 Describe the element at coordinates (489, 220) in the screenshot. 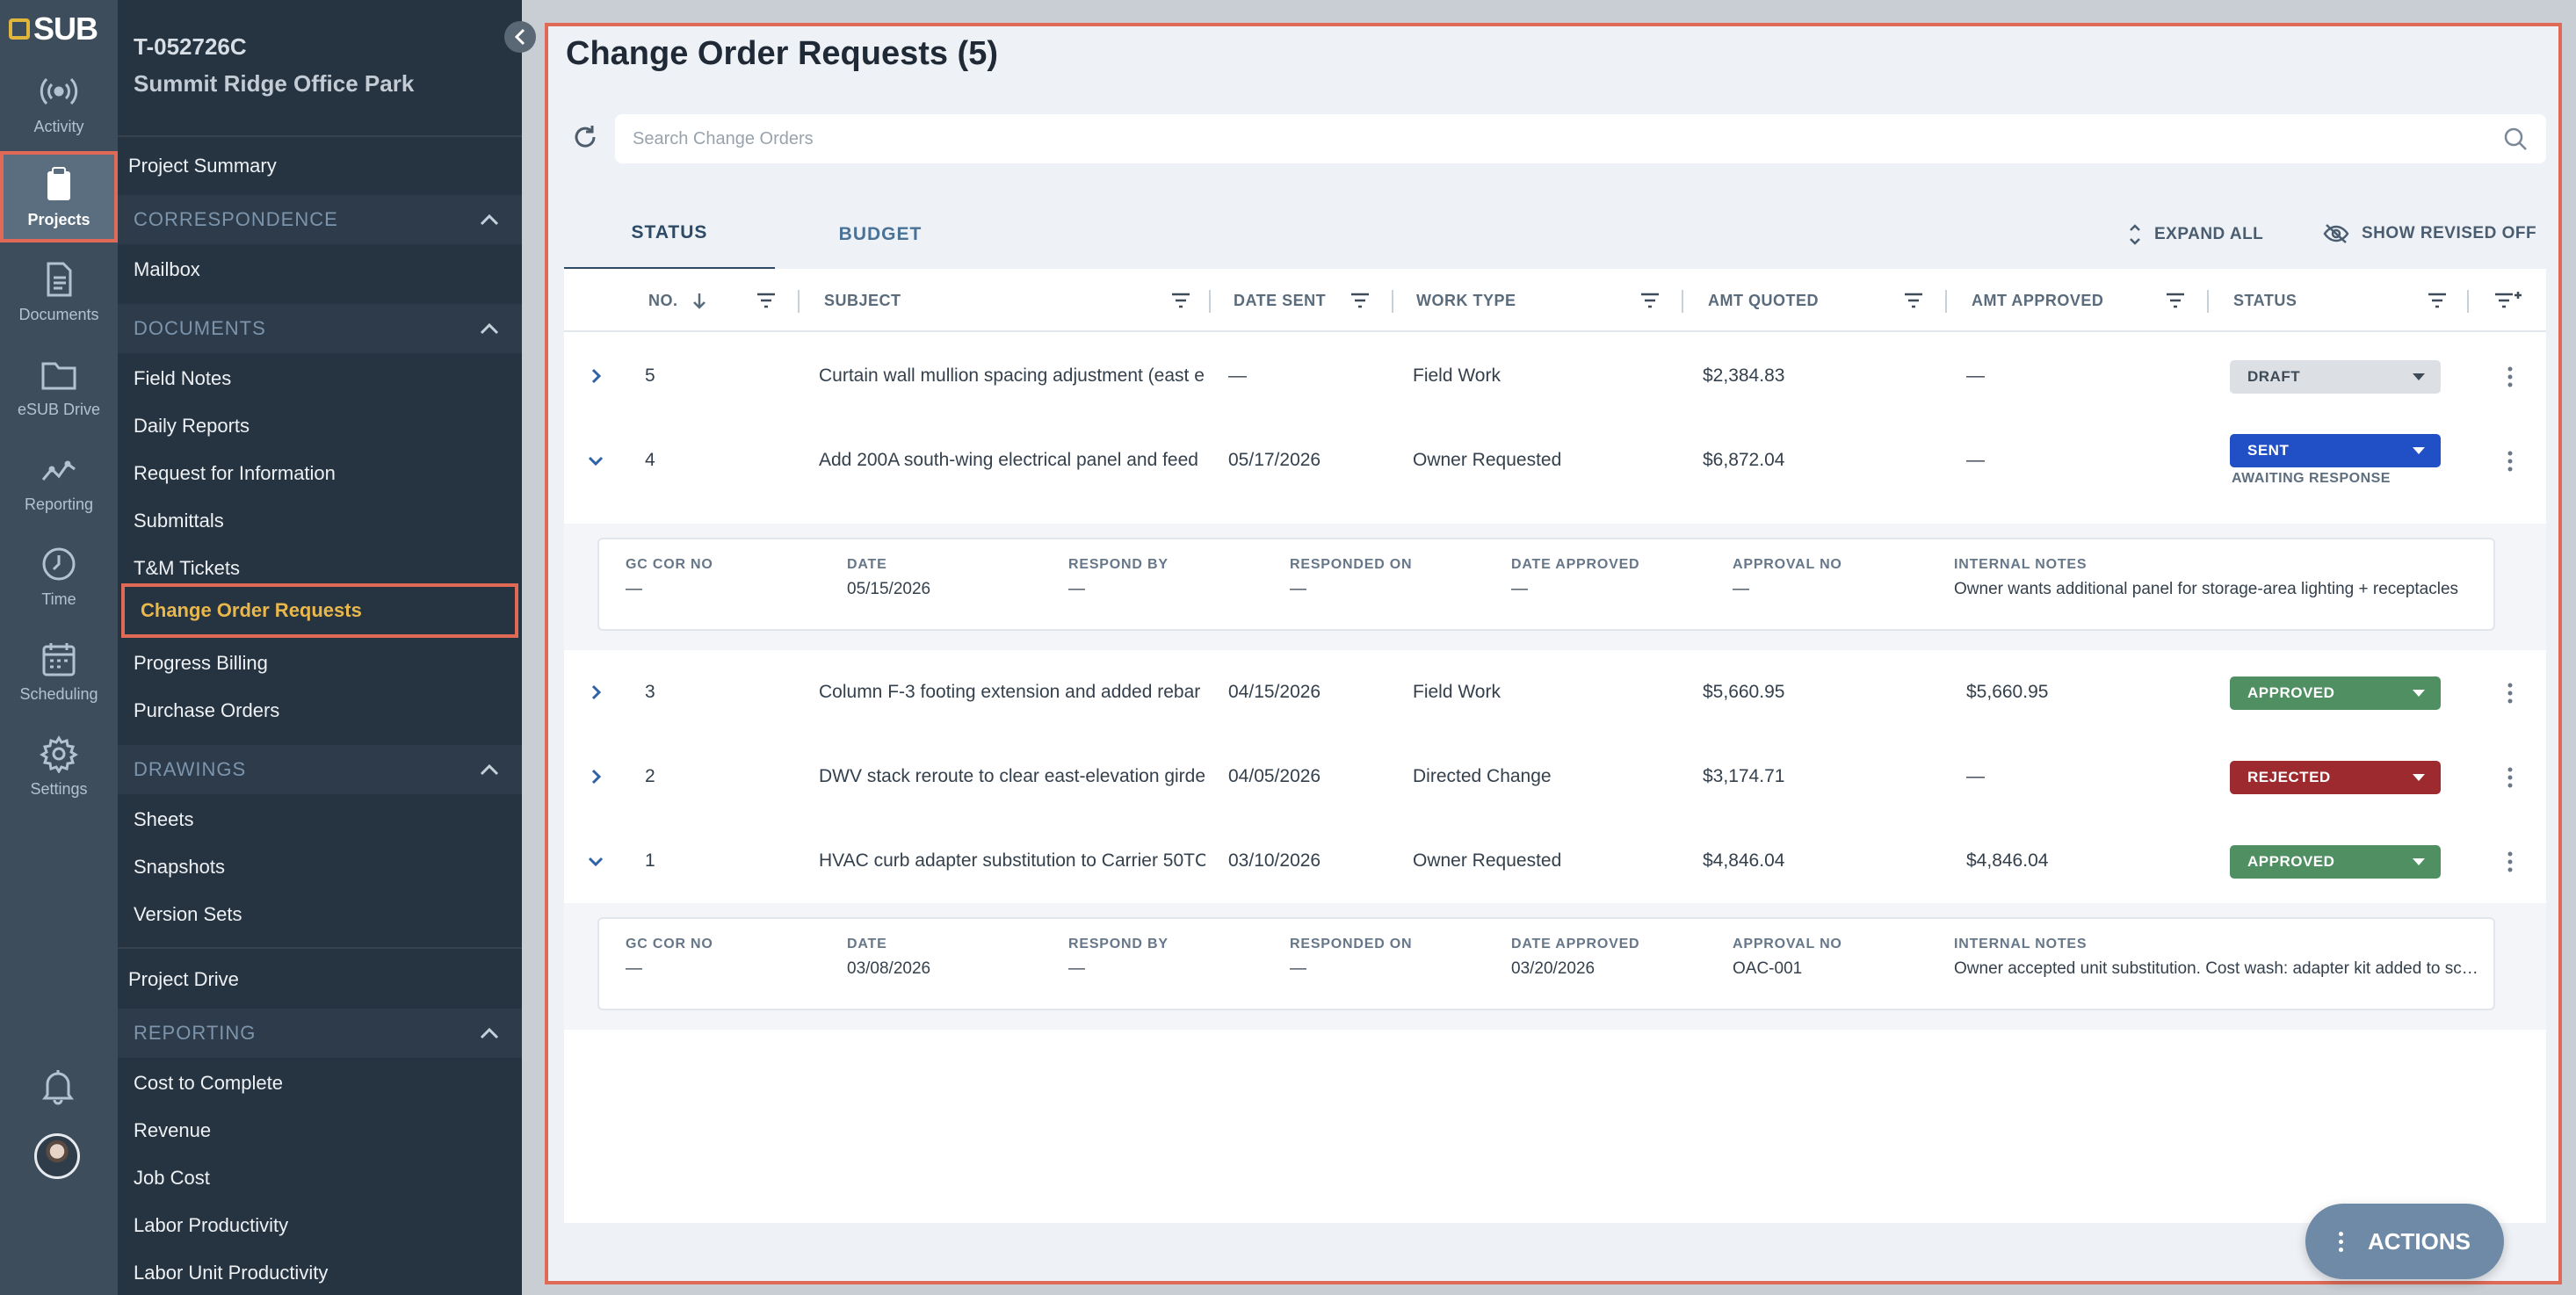

I see `chevron-up-icon` at that location.